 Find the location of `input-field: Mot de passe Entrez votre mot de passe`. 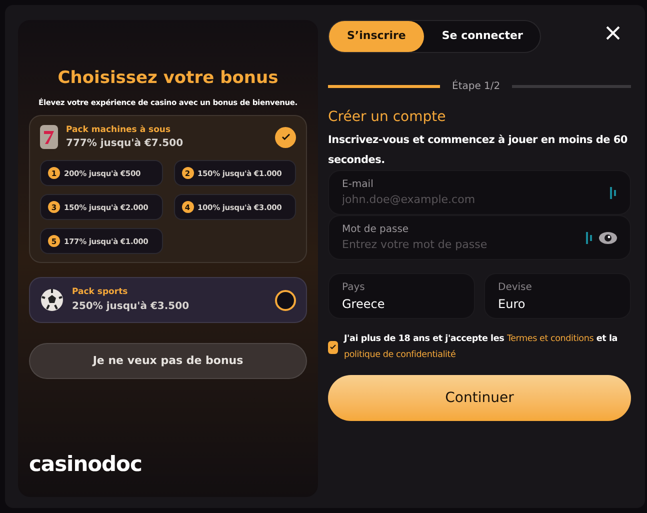

input-field: Mot de passe Entrez votre mot de passe is located at coordinates (479, 237).